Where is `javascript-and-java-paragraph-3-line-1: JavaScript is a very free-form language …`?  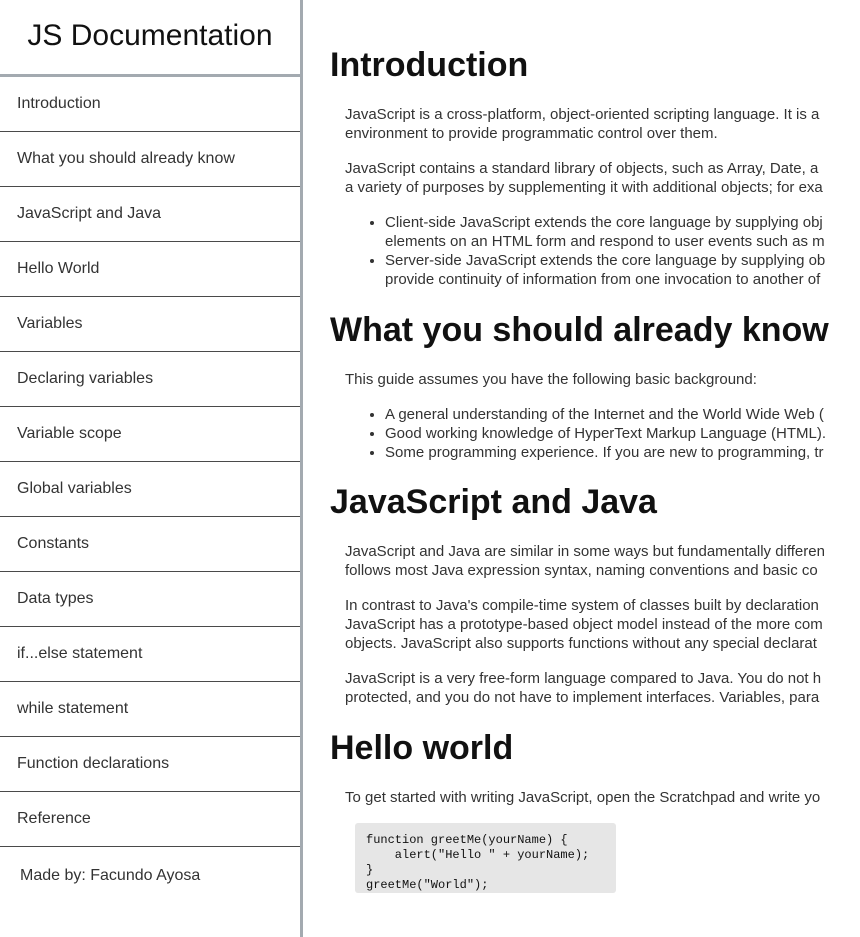
javascript-and-java-paragraph-3-line-1: JavaScript is a very free-form language … is located at coordinates (583, 678).